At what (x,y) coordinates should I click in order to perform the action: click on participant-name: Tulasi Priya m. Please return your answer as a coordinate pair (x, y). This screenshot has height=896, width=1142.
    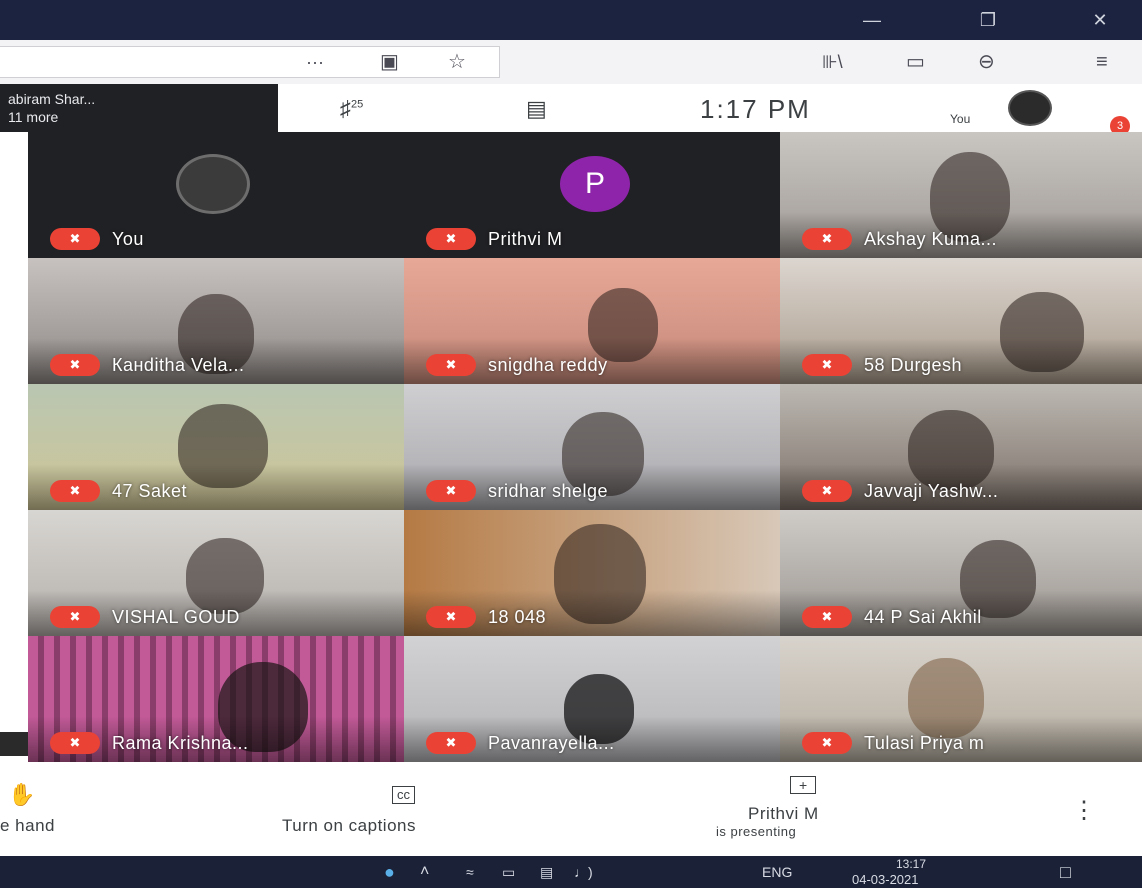
    Looking at the image, I should click on (924, 743).